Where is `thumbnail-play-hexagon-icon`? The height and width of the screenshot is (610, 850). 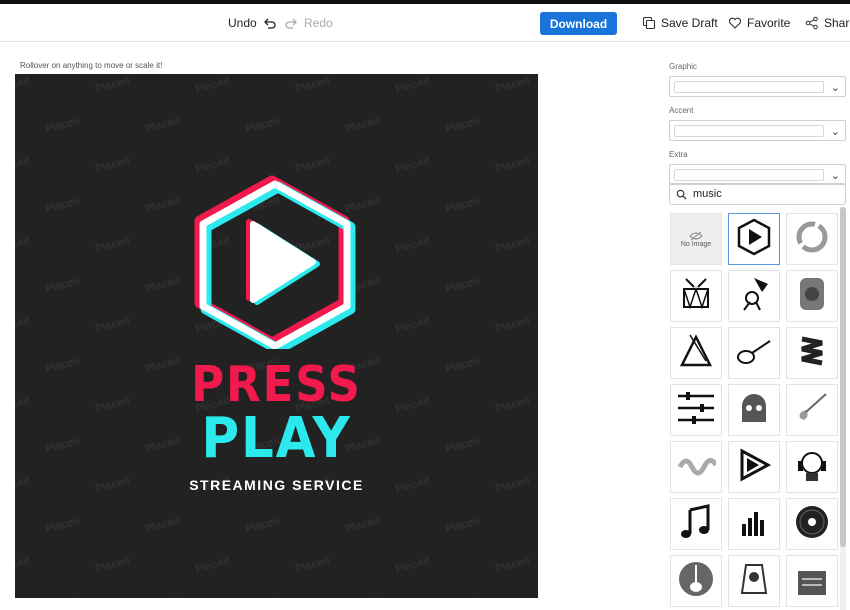 thumbnail-play-hexagon-icon is located at coordinates (754, 239).